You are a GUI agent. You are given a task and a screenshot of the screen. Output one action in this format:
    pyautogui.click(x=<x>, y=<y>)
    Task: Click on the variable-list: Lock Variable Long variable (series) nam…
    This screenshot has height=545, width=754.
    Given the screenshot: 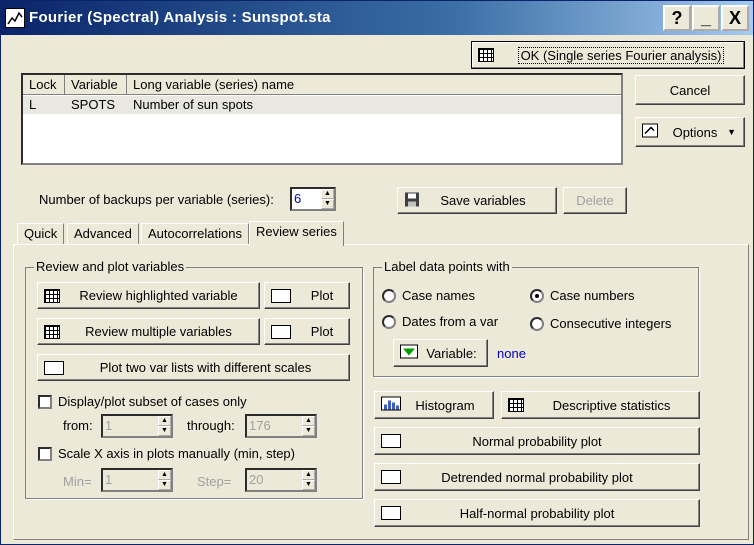 What is the action you would take?
    pyautogui.click(x=322, y=119)
    